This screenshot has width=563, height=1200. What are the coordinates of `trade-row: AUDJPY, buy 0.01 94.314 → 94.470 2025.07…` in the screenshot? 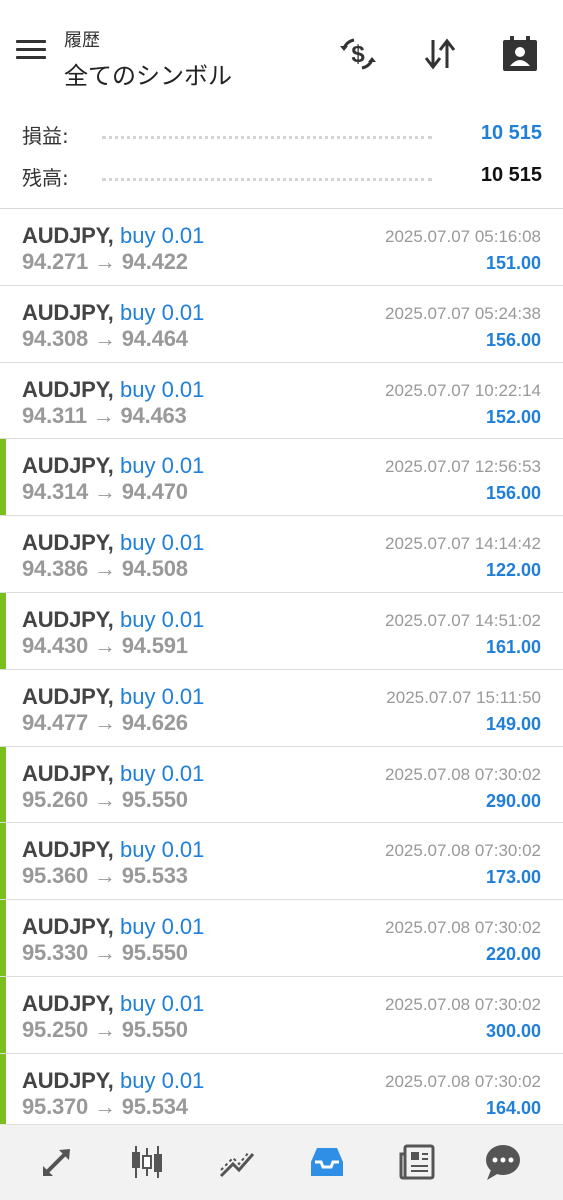 It's located at (281, 478).